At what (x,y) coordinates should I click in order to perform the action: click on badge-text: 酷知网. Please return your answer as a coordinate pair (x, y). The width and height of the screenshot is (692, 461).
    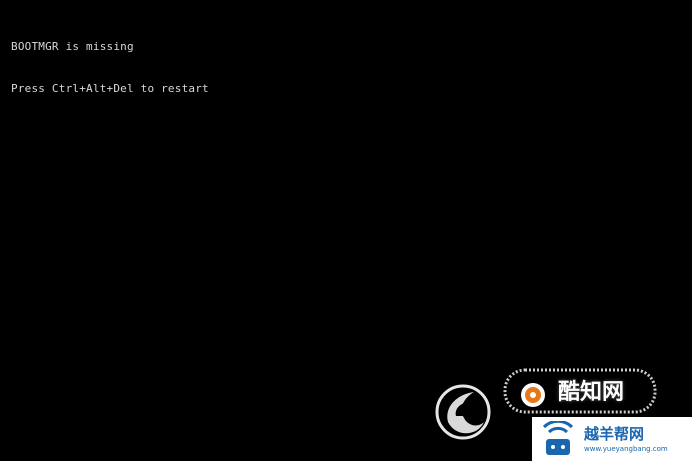
    Looking at the image, I should click on (591, 392).